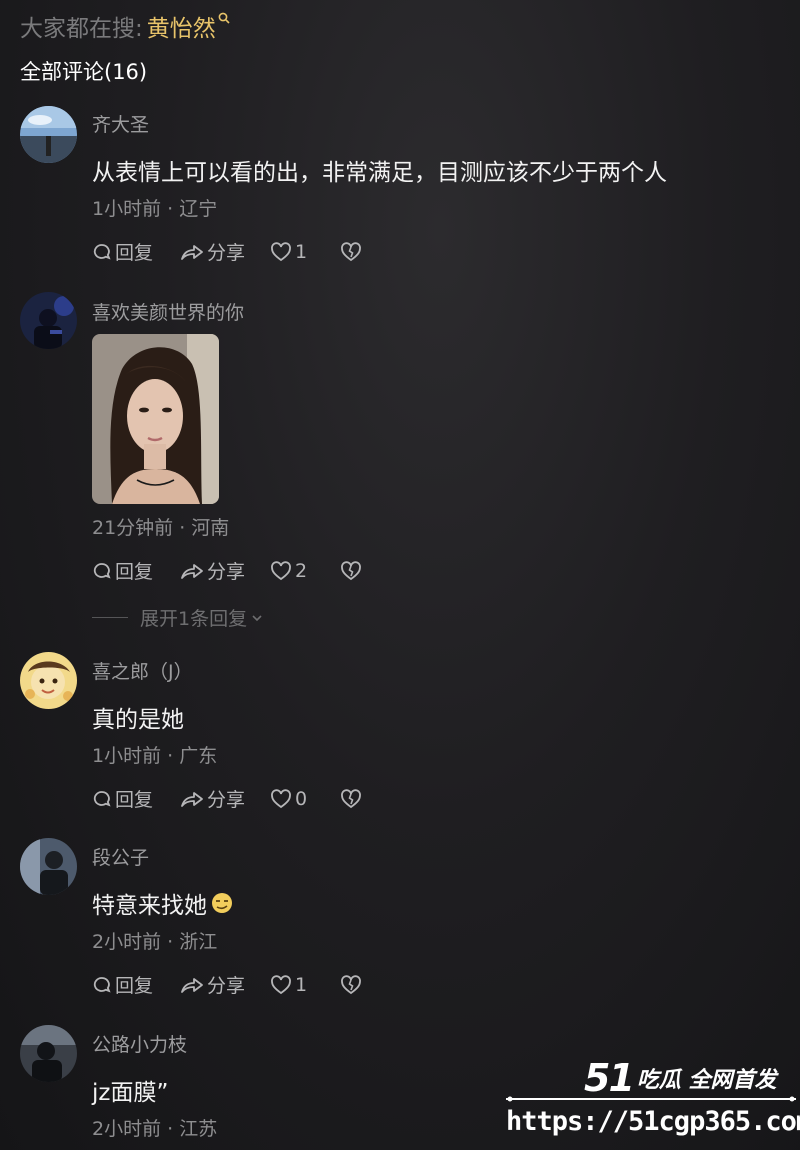 The width and height of the screenshot is (800, 1150). Describe the element at coordinates (110, 617) in the screenshot. I see `expand-divider` at that location.